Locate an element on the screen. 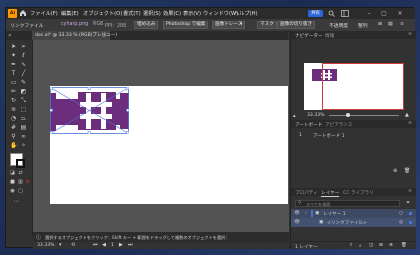 The image size is (420, 255). width-icon: ≋ is located at coordinates (13, 109).